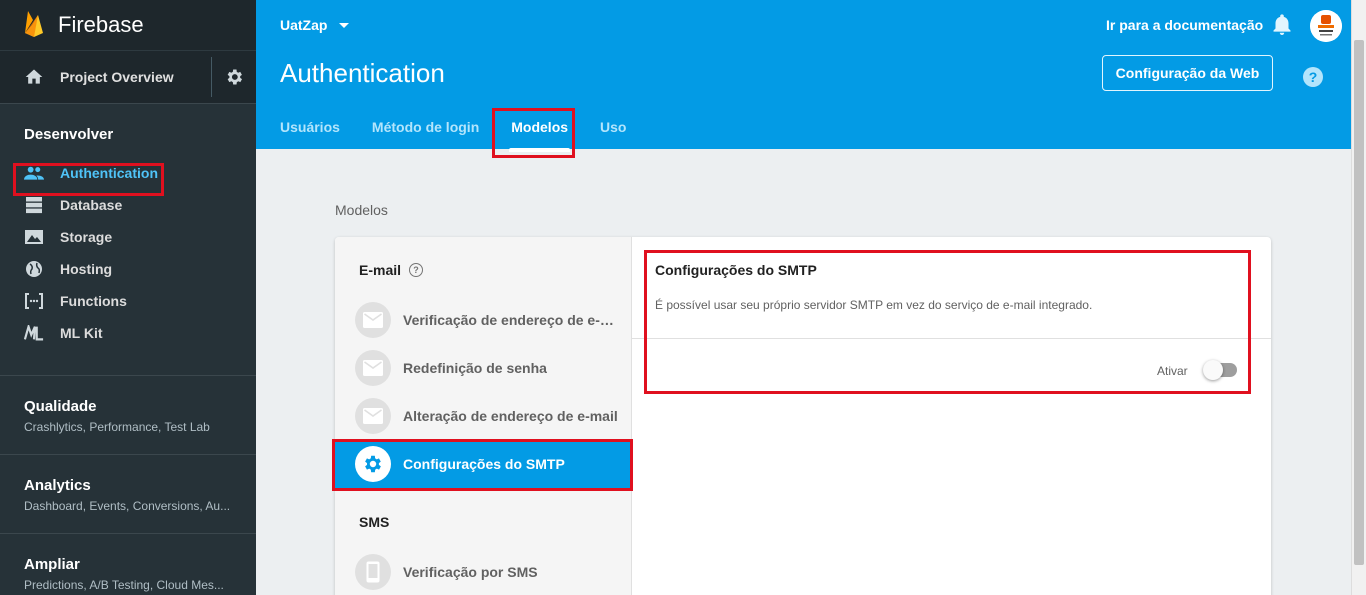  I want to click on sidebar-item-label: Hosting, so click(86, 269).